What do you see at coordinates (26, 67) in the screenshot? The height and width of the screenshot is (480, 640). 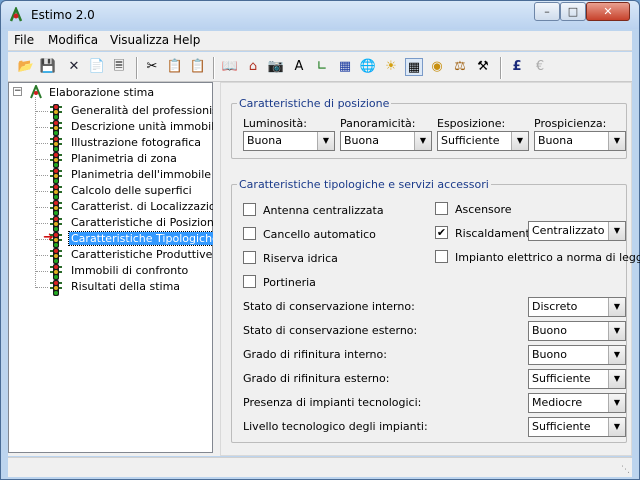 I see `open-folder-icon: 📂` at bounding box center [26, 67].